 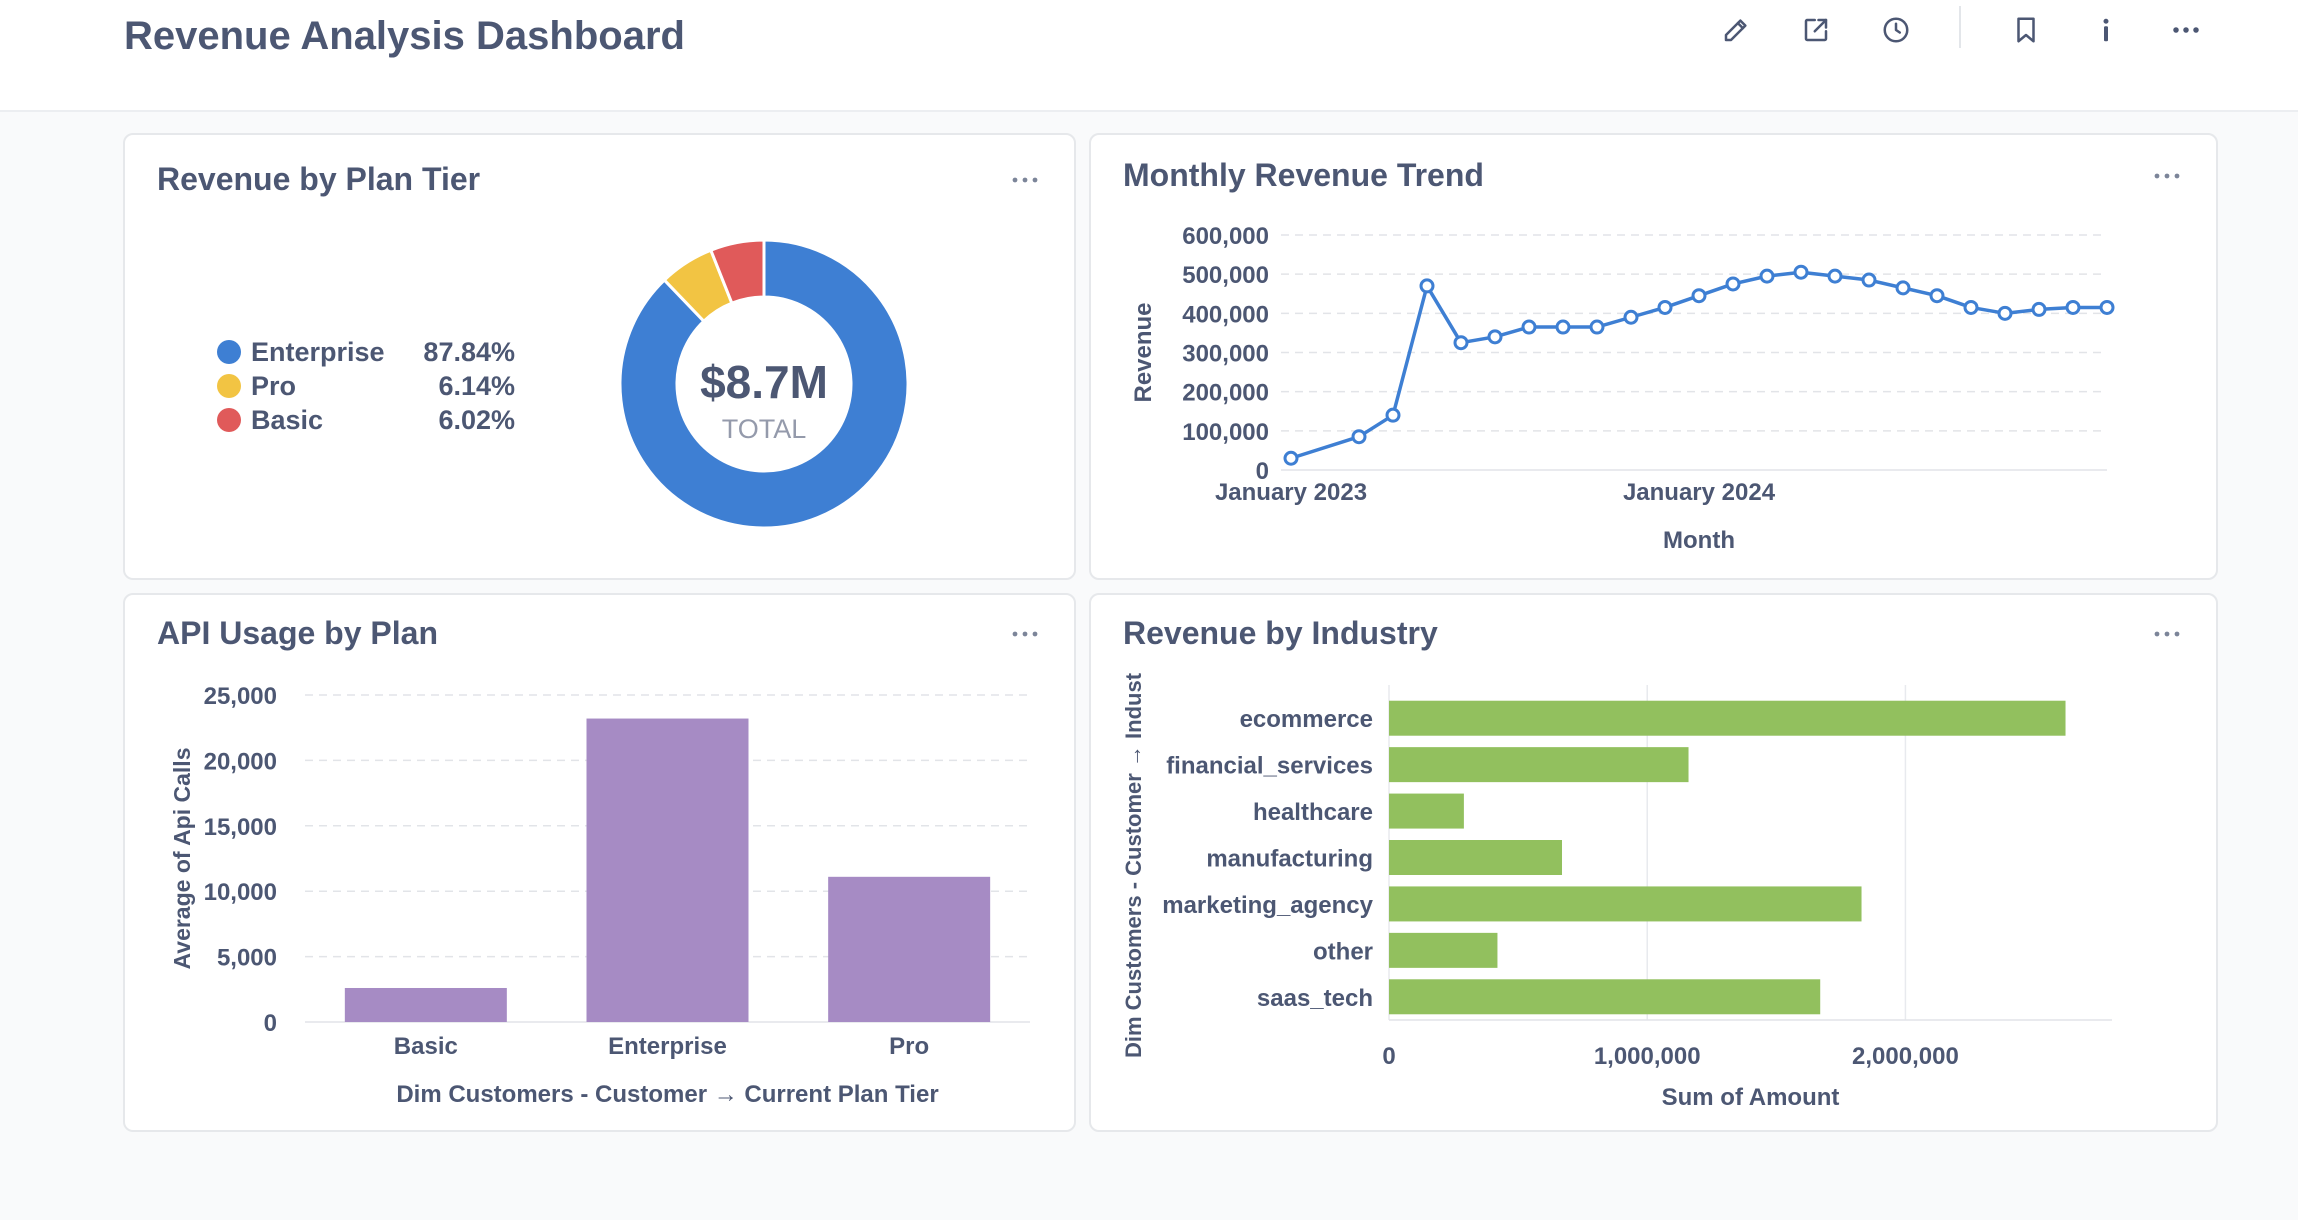 What do you see at coordinates (667, 870) in the screenshot?
I see `bar-enterprise` at bounding box center [667, 870].